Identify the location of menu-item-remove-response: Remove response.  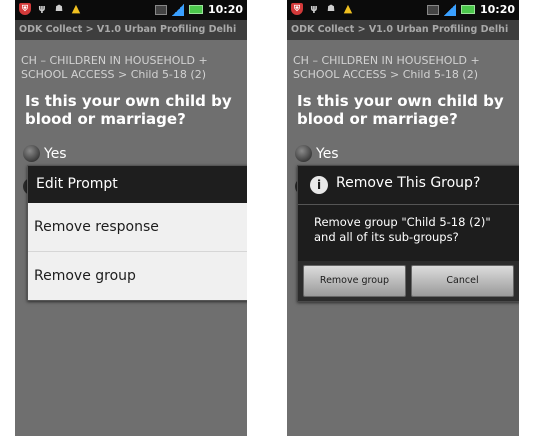
(137, 227).